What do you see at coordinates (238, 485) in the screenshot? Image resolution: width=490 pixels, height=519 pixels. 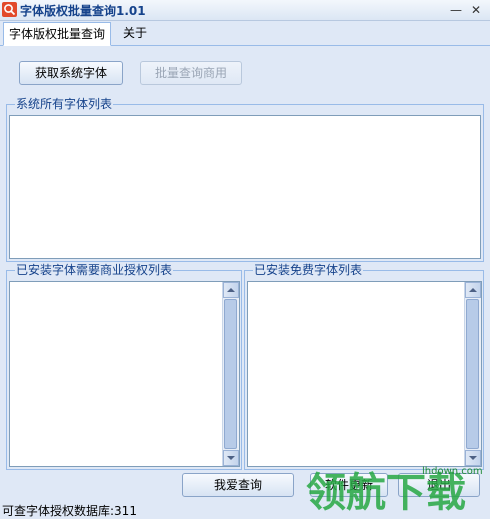 I see `love-query-button: 我爱查询` at bounding box center [238, 485].